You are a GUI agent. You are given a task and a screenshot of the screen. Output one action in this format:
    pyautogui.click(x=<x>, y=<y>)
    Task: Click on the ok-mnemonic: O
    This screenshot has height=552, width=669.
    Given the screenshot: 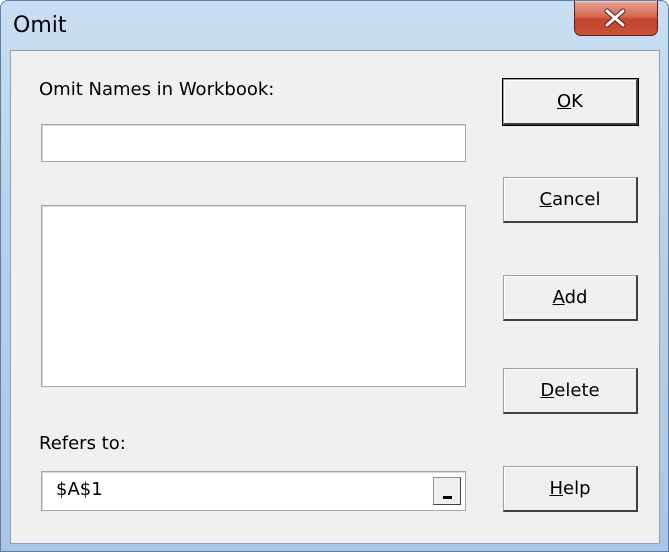 What is the action you would take?
    pyautogui.click(x=564, y=101)
    